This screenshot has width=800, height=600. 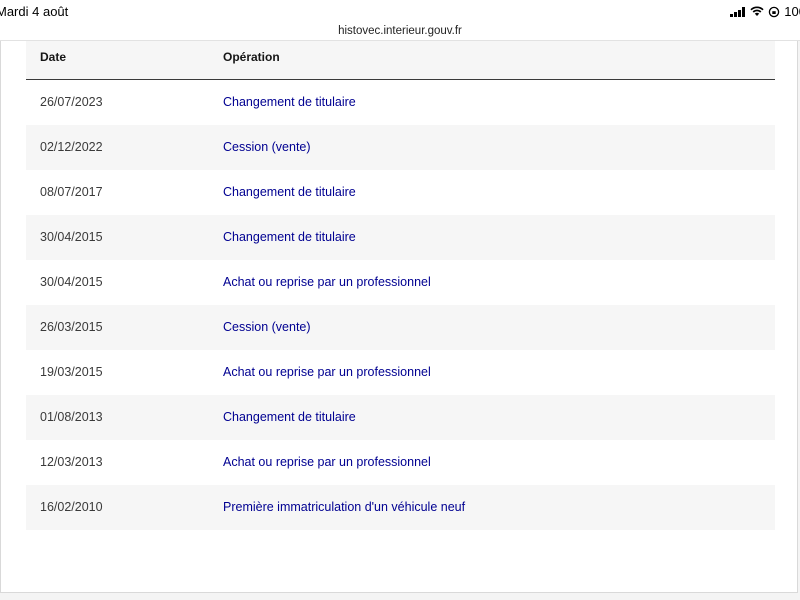 What do you see at coordinates (400, 327) in the screenshot?
I see `table-row: 26/03/2015 Cession (vente)` at bounding box center [400, 327].